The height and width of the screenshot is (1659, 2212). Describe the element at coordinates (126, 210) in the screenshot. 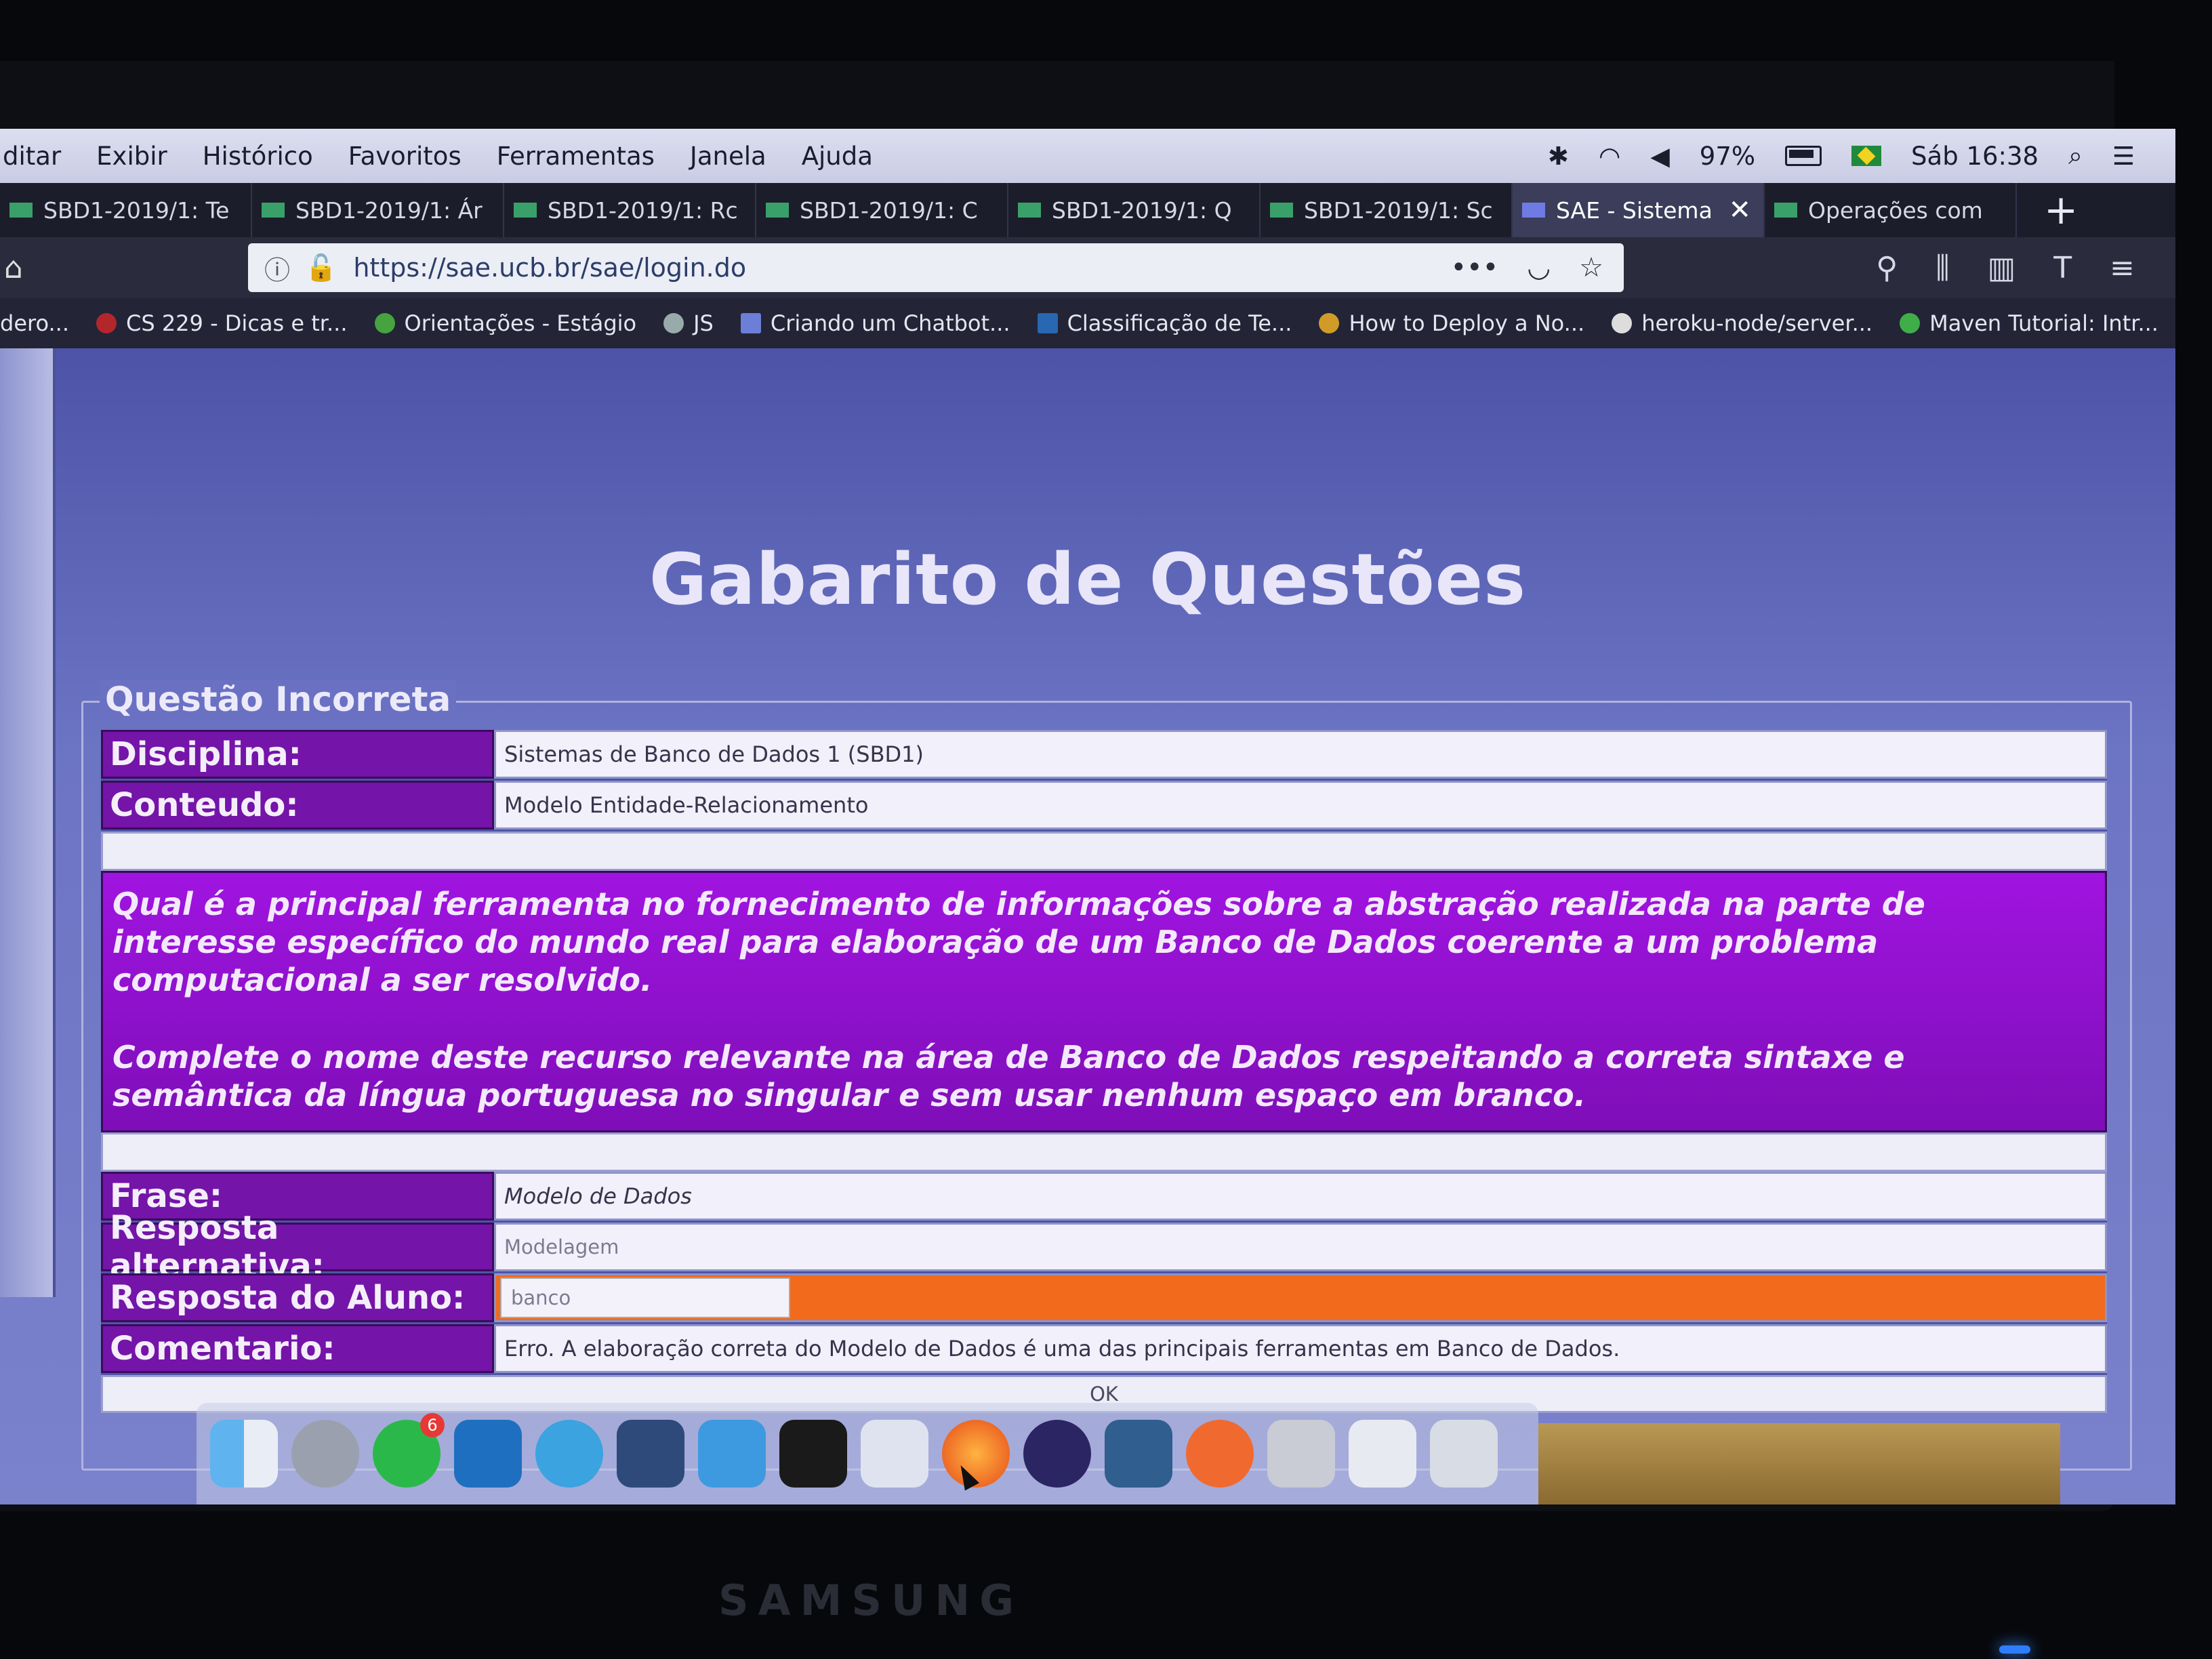

I see `tab-sbd1-1: SBD1-2019/1: Te` at that location.